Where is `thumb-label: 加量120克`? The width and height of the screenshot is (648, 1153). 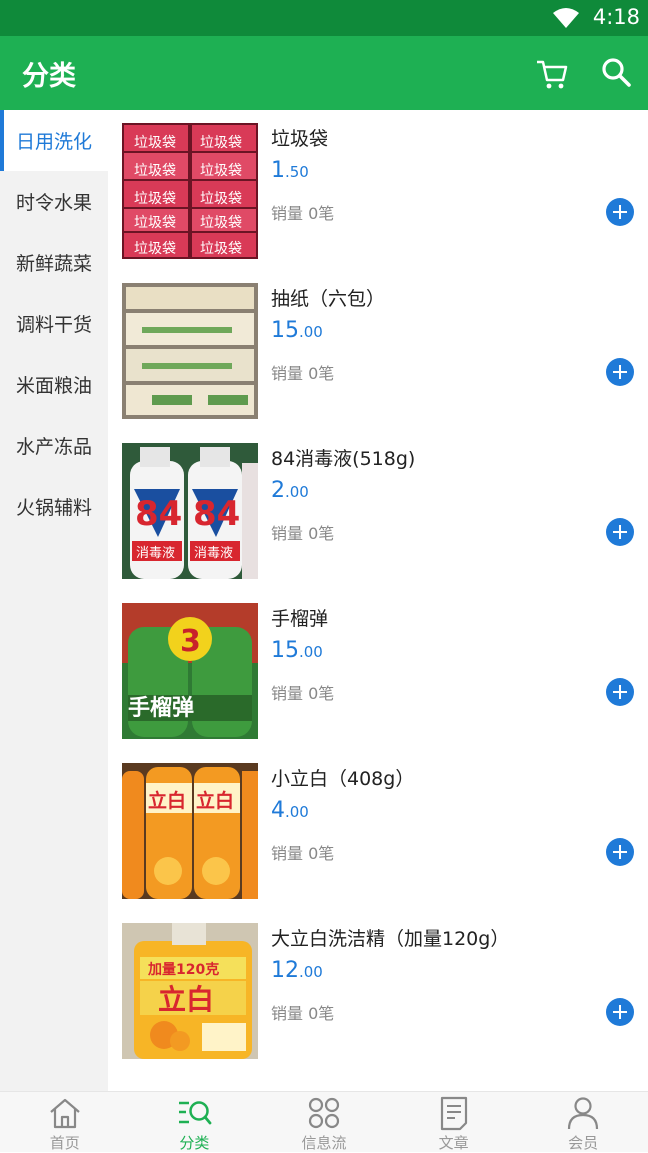 thumb-label: 加量120克 is located at coordinates (183, 969).